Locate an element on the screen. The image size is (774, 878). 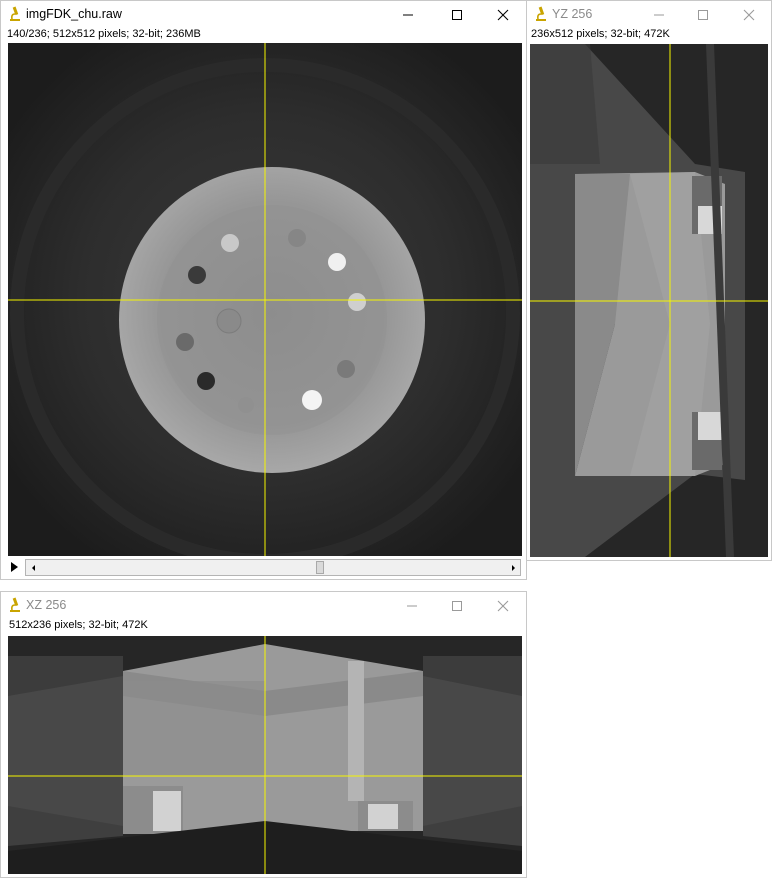
chevron-right-icon is located at coordinates (513, 567).